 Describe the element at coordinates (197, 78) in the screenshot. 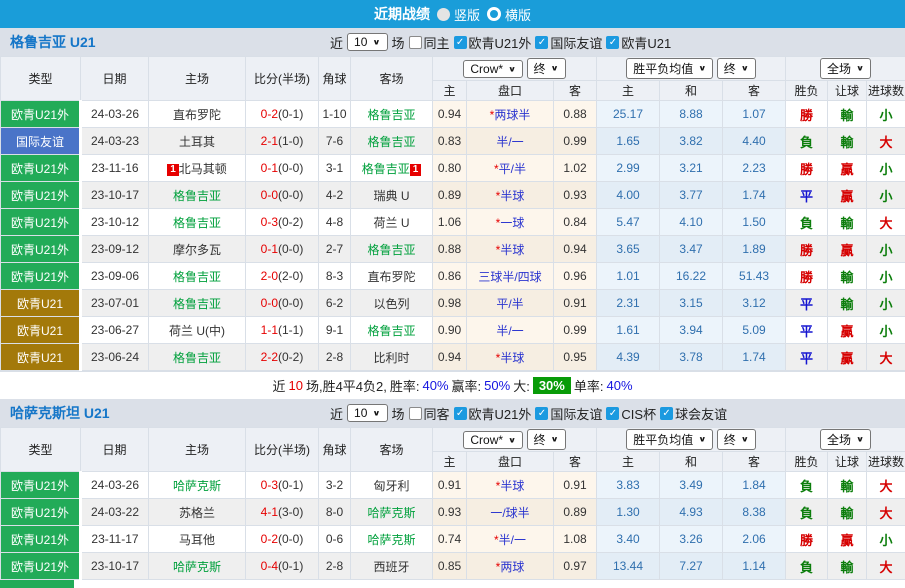

I see `column-header-home: 主场` at that location.